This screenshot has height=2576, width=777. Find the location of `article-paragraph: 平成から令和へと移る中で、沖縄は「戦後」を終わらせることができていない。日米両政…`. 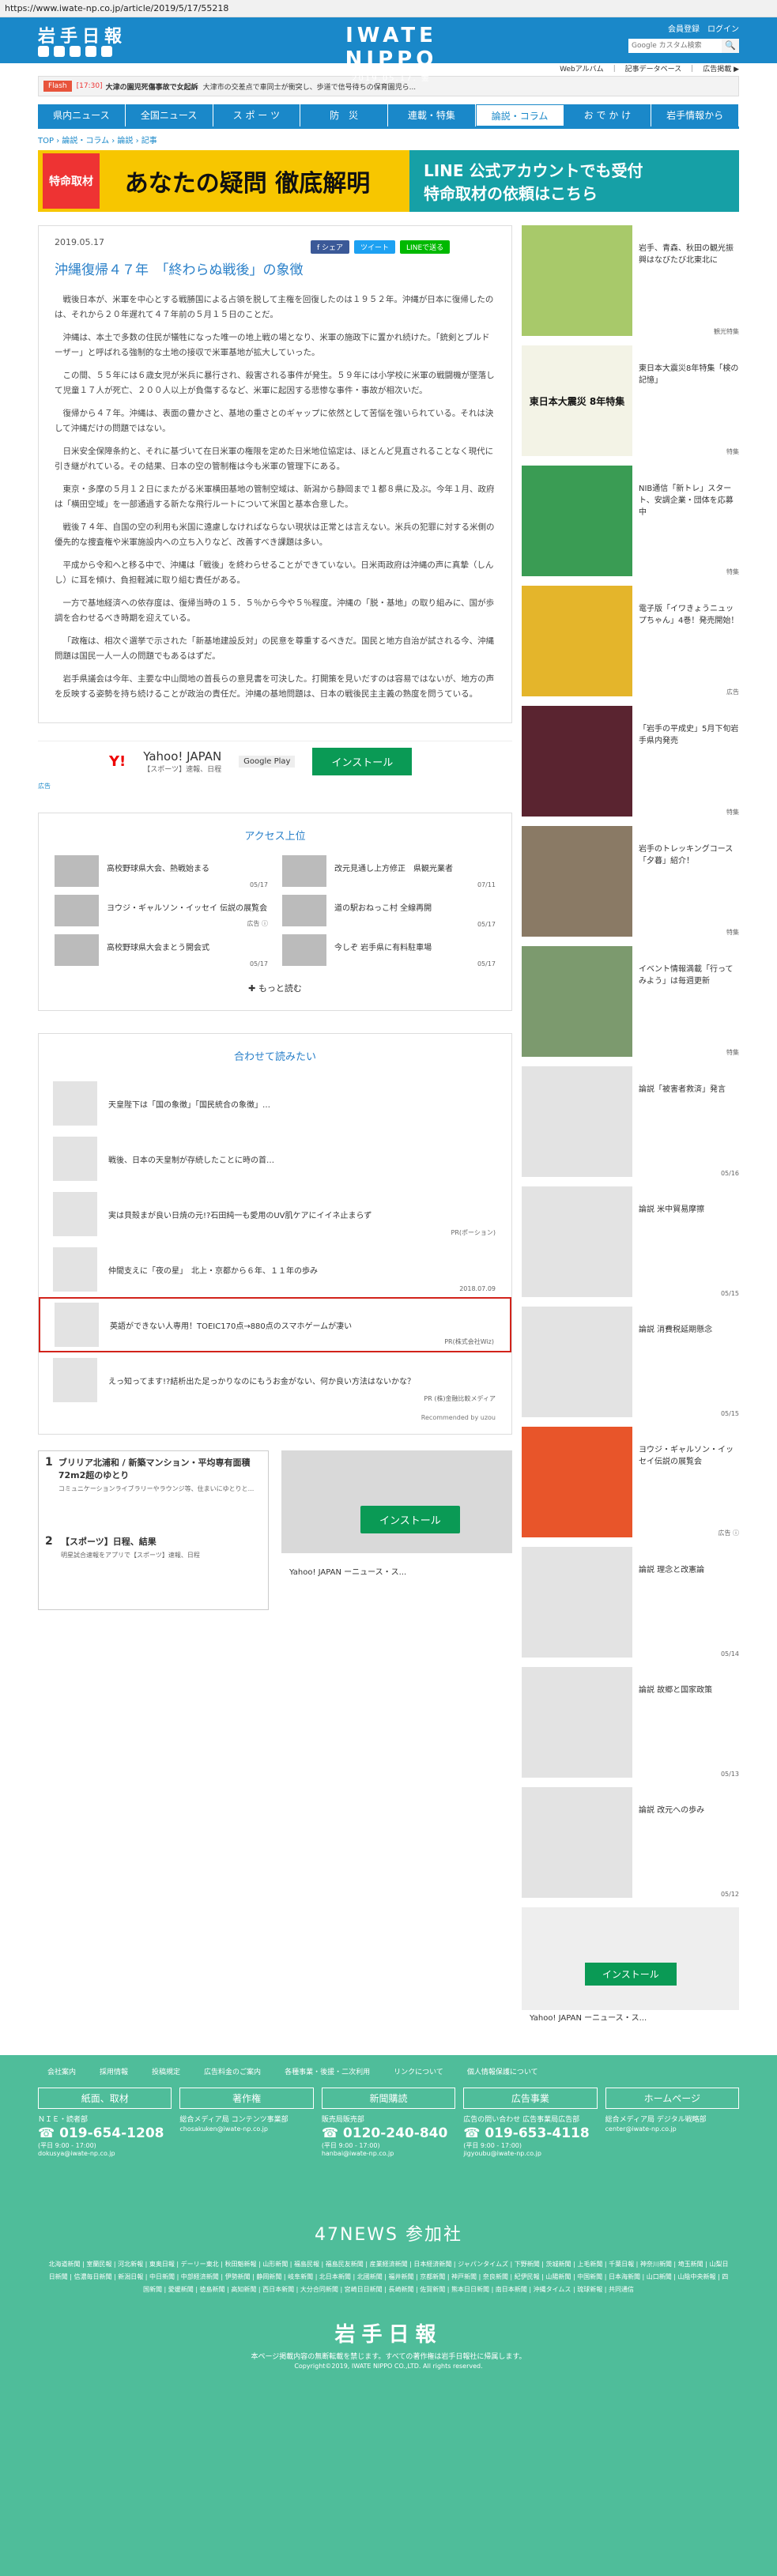

article-paragraph: 平成から令和へと移る中で、沖縄は「戦後」を終わらせることができていない。日米両政… is located at coordinates (274, 572).